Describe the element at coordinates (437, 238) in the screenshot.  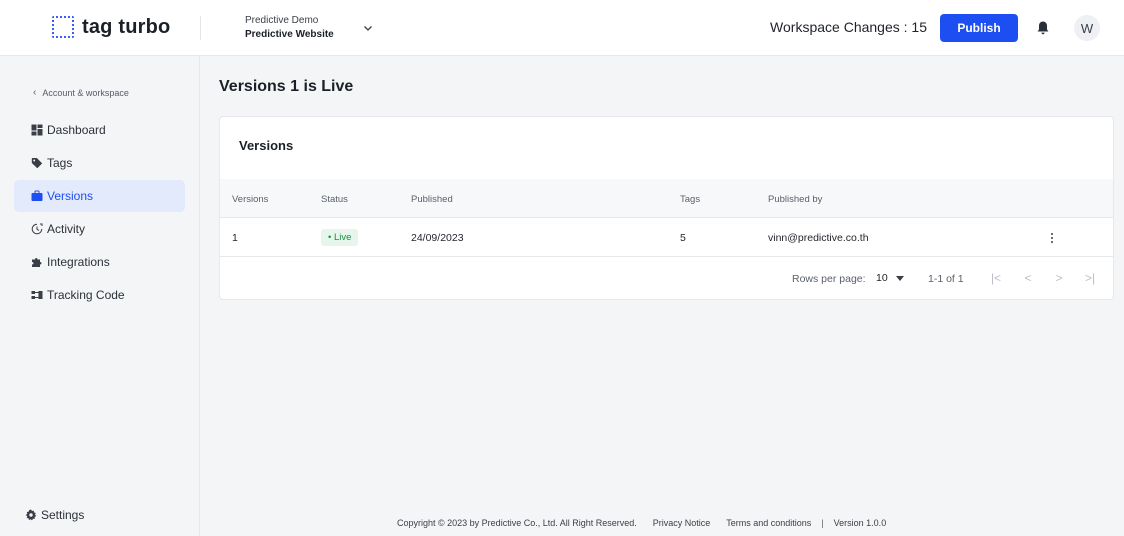
I see `cell-published: 24/09/2023` at that location.